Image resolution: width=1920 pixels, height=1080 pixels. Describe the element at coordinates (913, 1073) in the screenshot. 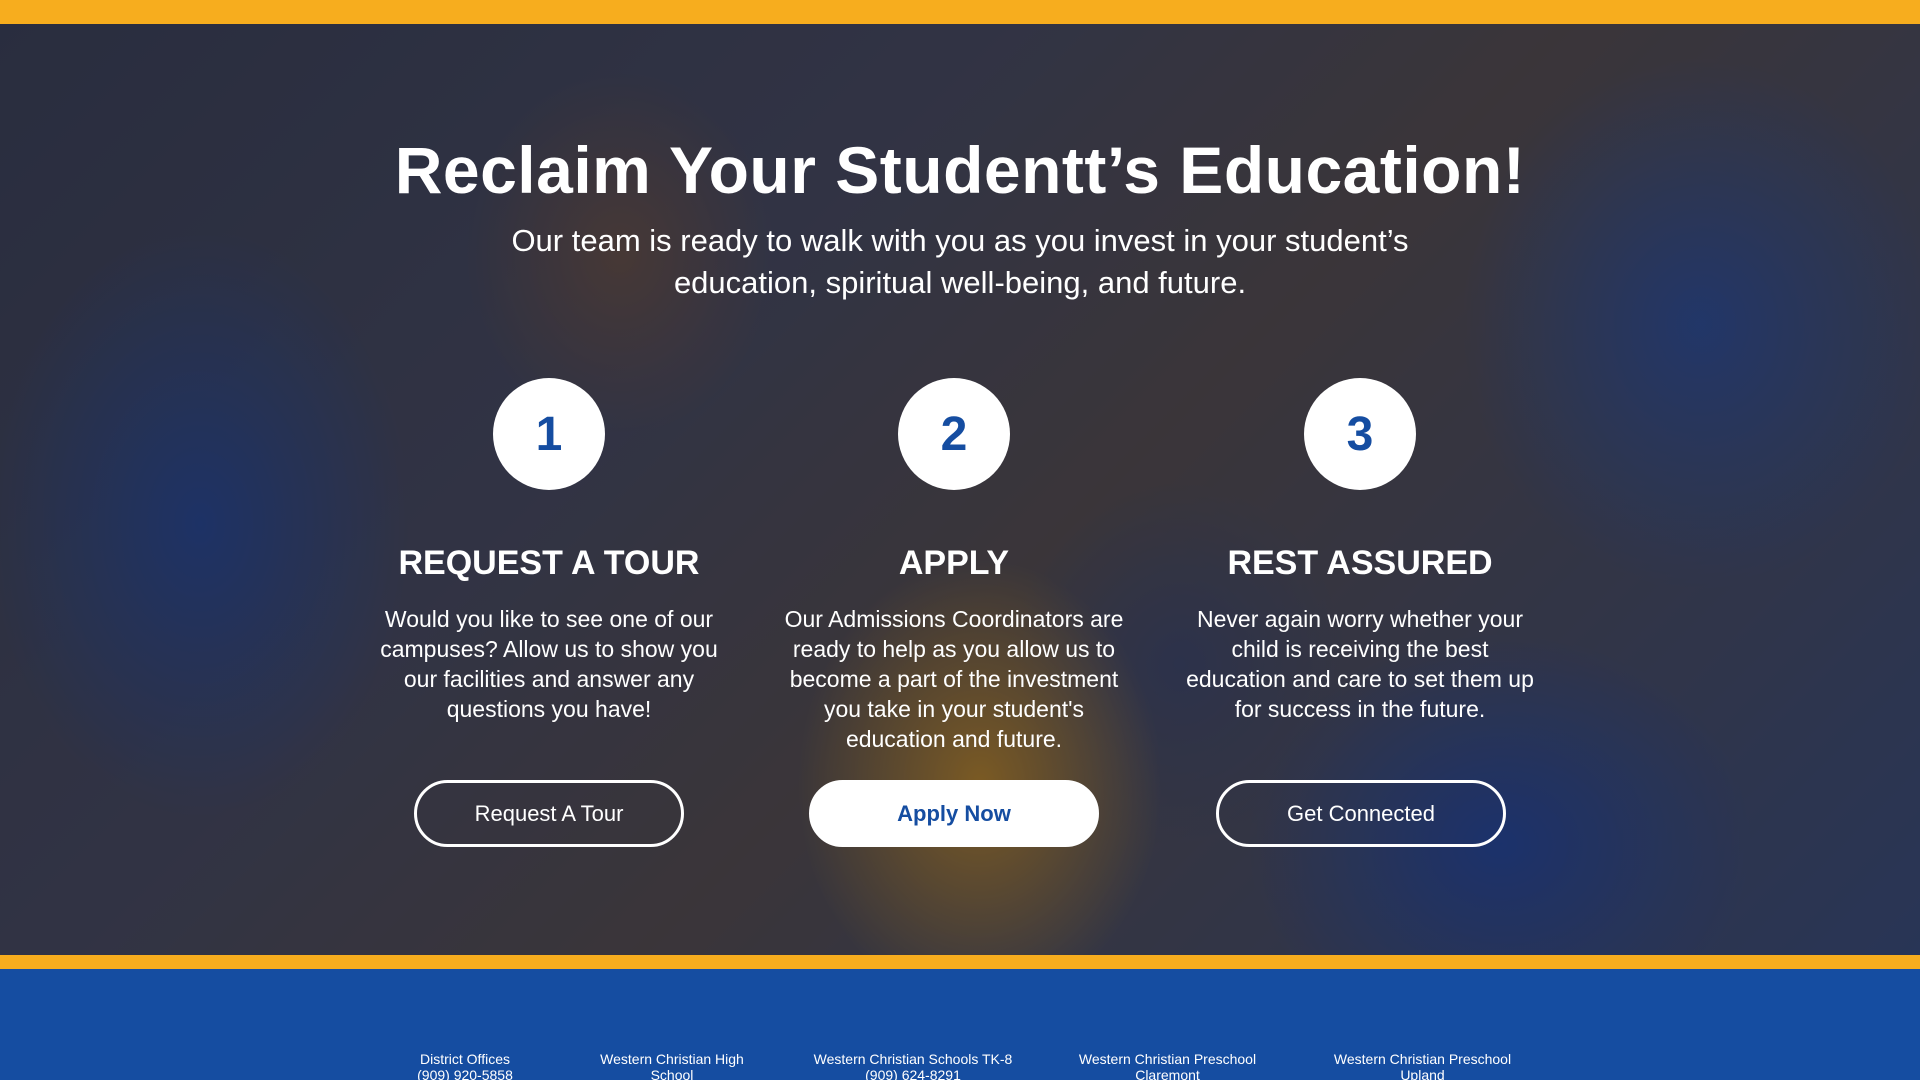

I see `footer-location-phone: (909) 624-8291` at that location.